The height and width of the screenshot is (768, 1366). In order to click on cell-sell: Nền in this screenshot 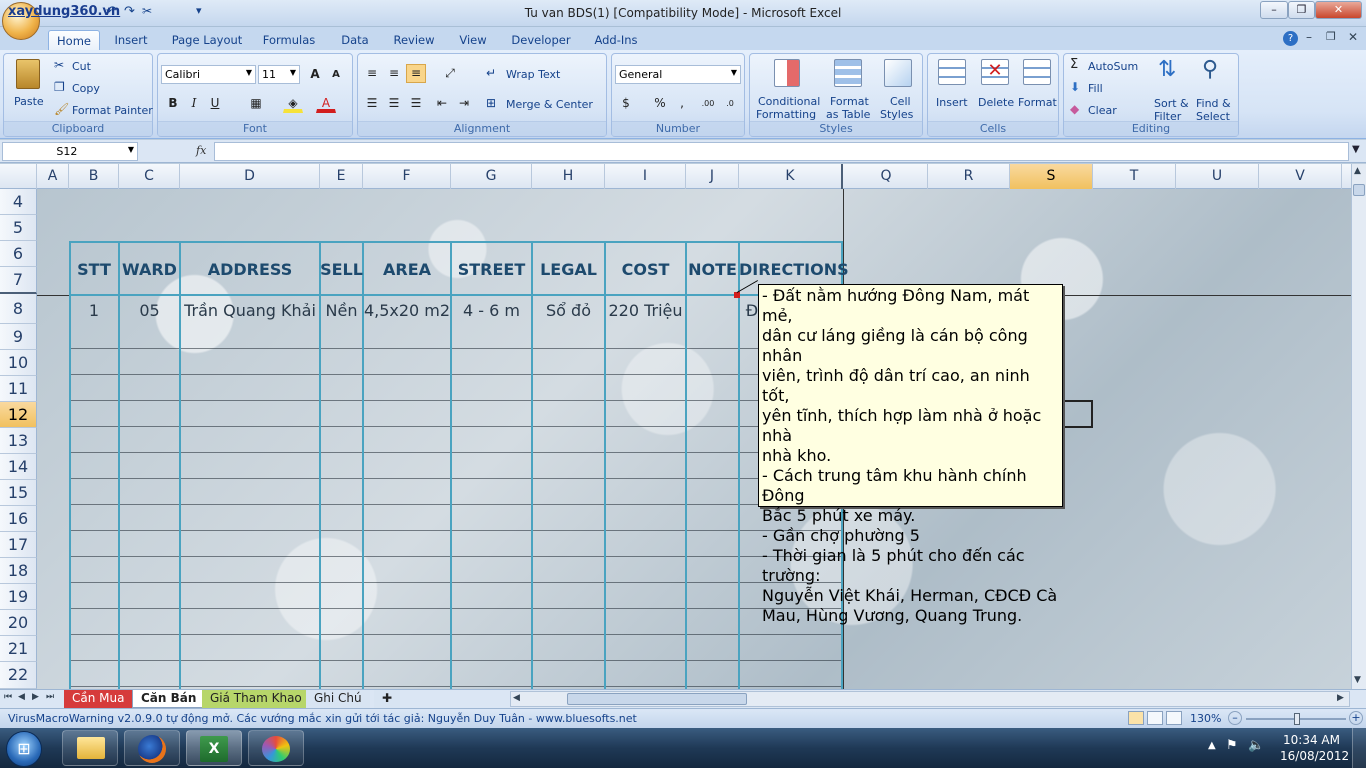, I will do `click(341, 310)`.